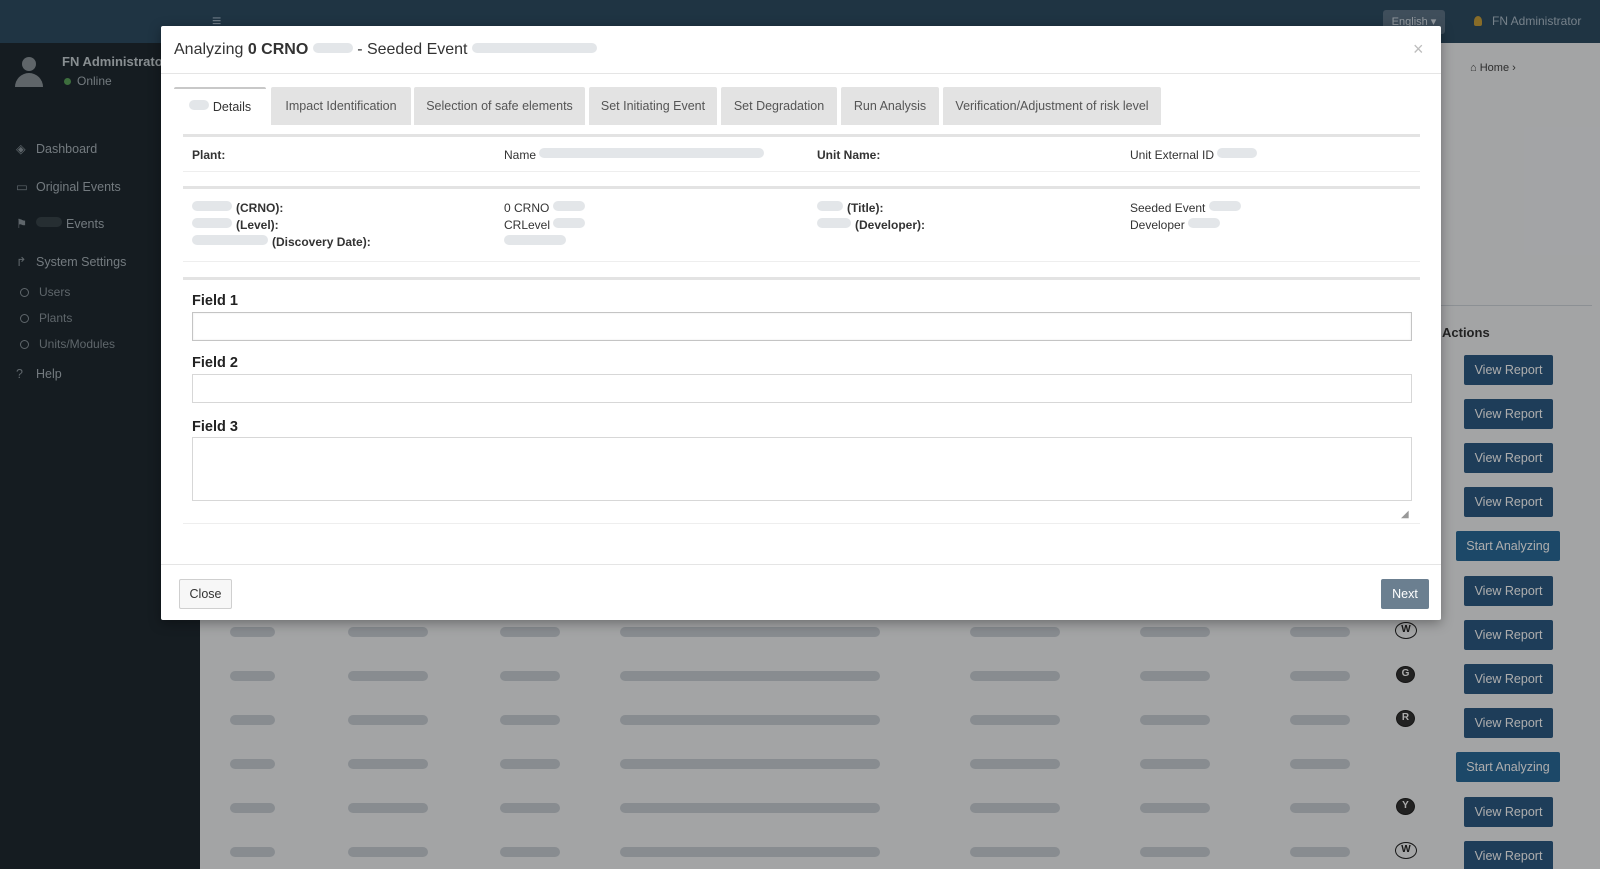 The height and width of the screenshot is (869, 1600). Describe the element at coordinates (1405, 514) in the screenshot. I see `resize-handle-icon: ◢` at that location.